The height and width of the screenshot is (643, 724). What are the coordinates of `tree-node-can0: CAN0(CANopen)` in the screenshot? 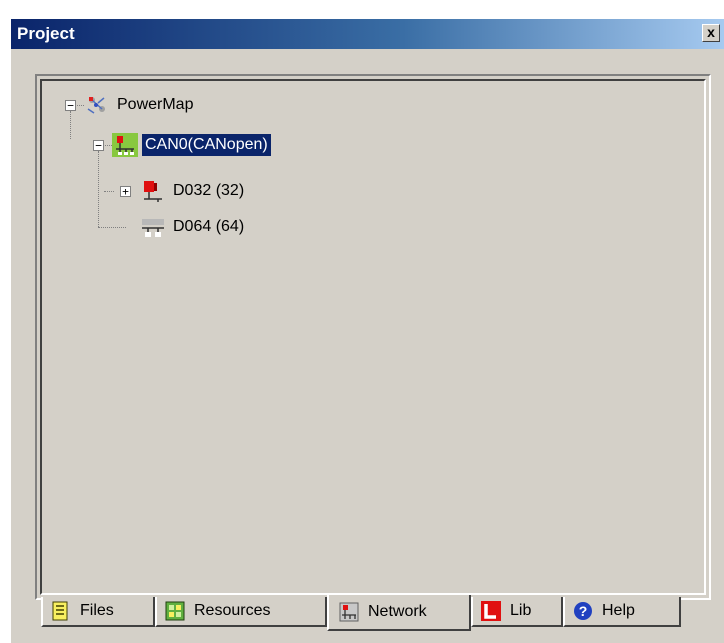 It's located at (192, 145).